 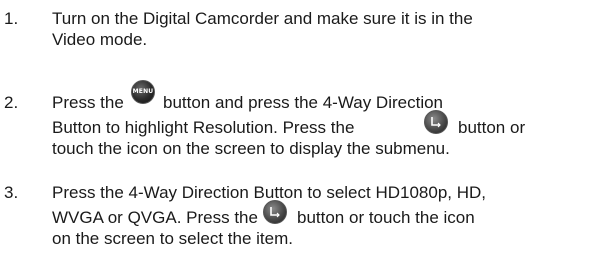 I want to click on step-text-line: button or touch the icon, so click(x=386, y=217).